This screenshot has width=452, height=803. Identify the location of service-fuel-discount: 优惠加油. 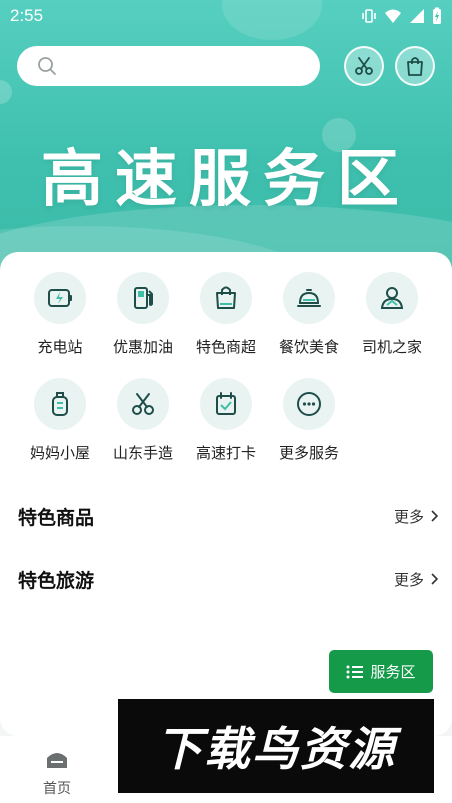
(143, 314).